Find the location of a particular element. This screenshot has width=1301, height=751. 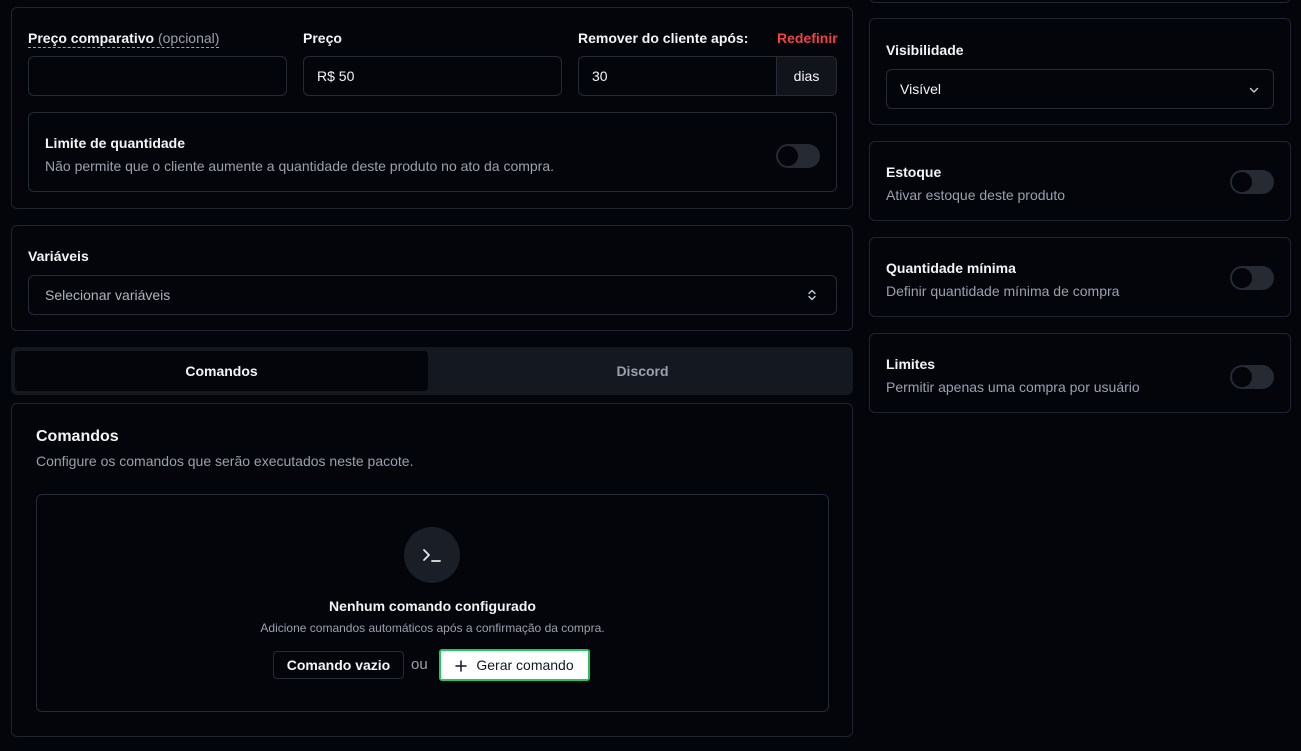

or-text: ou is located at coordinates (419, 664).